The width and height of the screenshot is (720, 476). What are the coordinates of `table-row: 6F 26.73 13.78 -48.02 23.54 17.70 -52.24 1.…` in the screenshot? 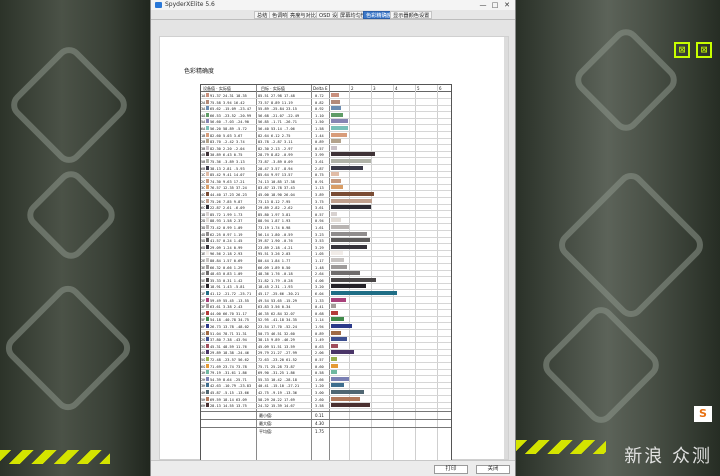 It's located at (326, 327).